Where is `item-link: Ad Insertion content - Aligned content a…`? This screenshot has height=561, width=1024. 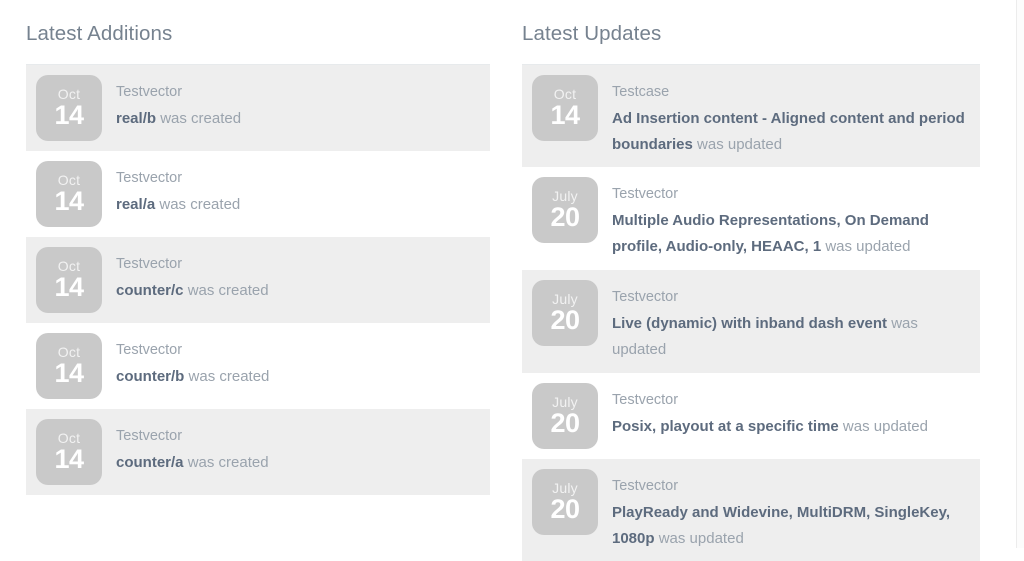 item-link: Ad Insertion content - Aligned content a… is located at coordinates (788, 131).